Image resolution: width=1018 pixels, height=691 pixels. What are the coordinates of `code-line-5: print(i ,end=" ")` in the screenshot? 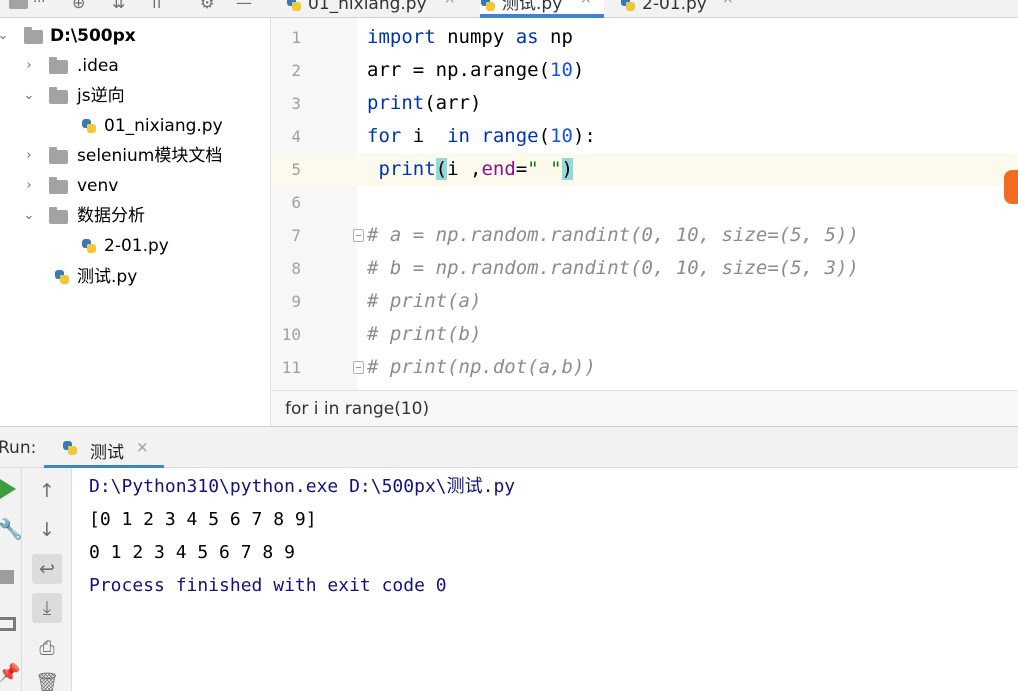 It's located at (470, 169).